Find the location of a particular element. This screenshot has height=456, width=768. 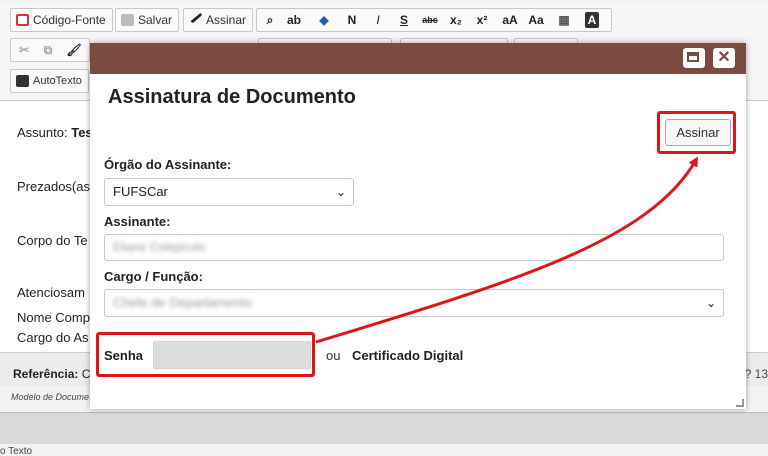

subject-line: Assunto: Tes is located at coordinates (55, 132).